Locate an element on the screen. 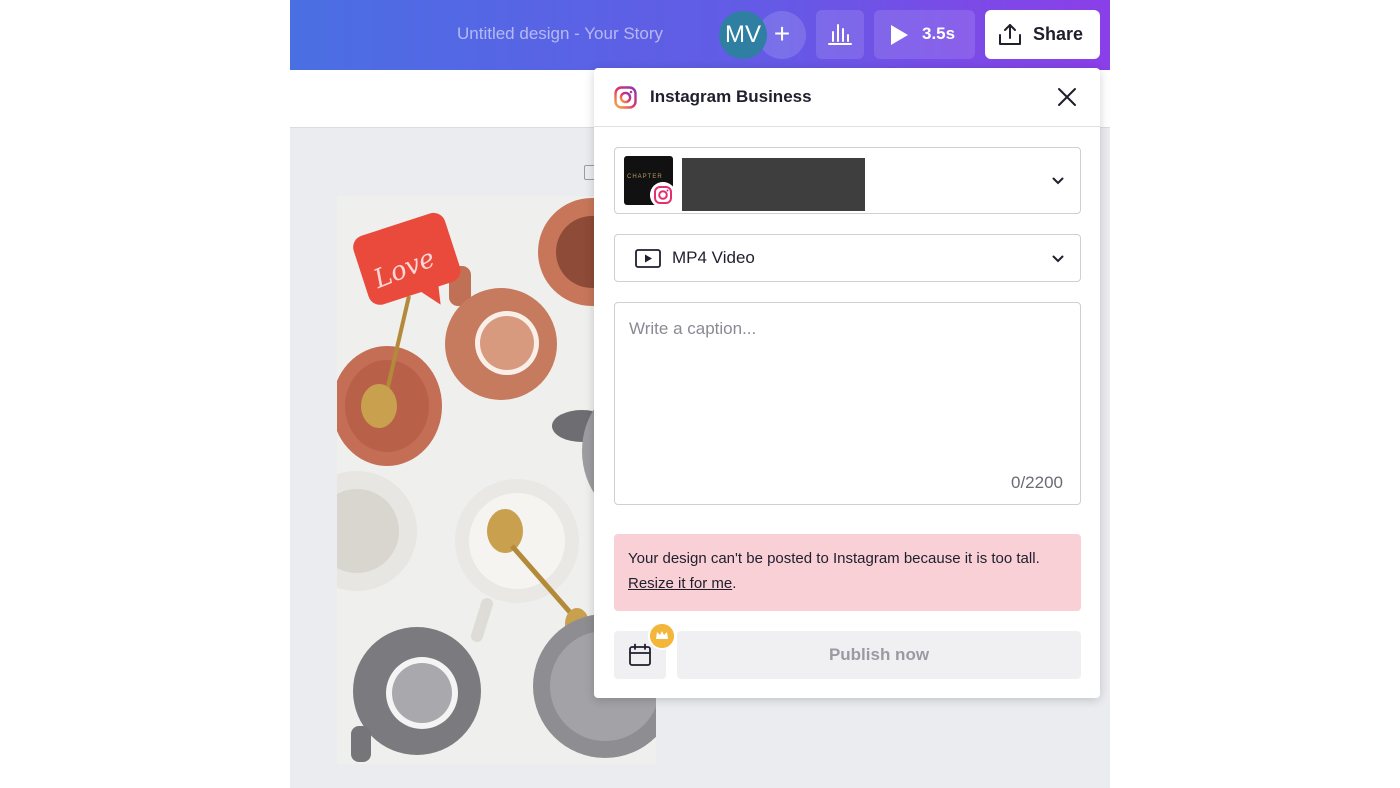 The height and width of the screenshot is (788, 1400). account-name-redacted is located at coordinates (773, 184).